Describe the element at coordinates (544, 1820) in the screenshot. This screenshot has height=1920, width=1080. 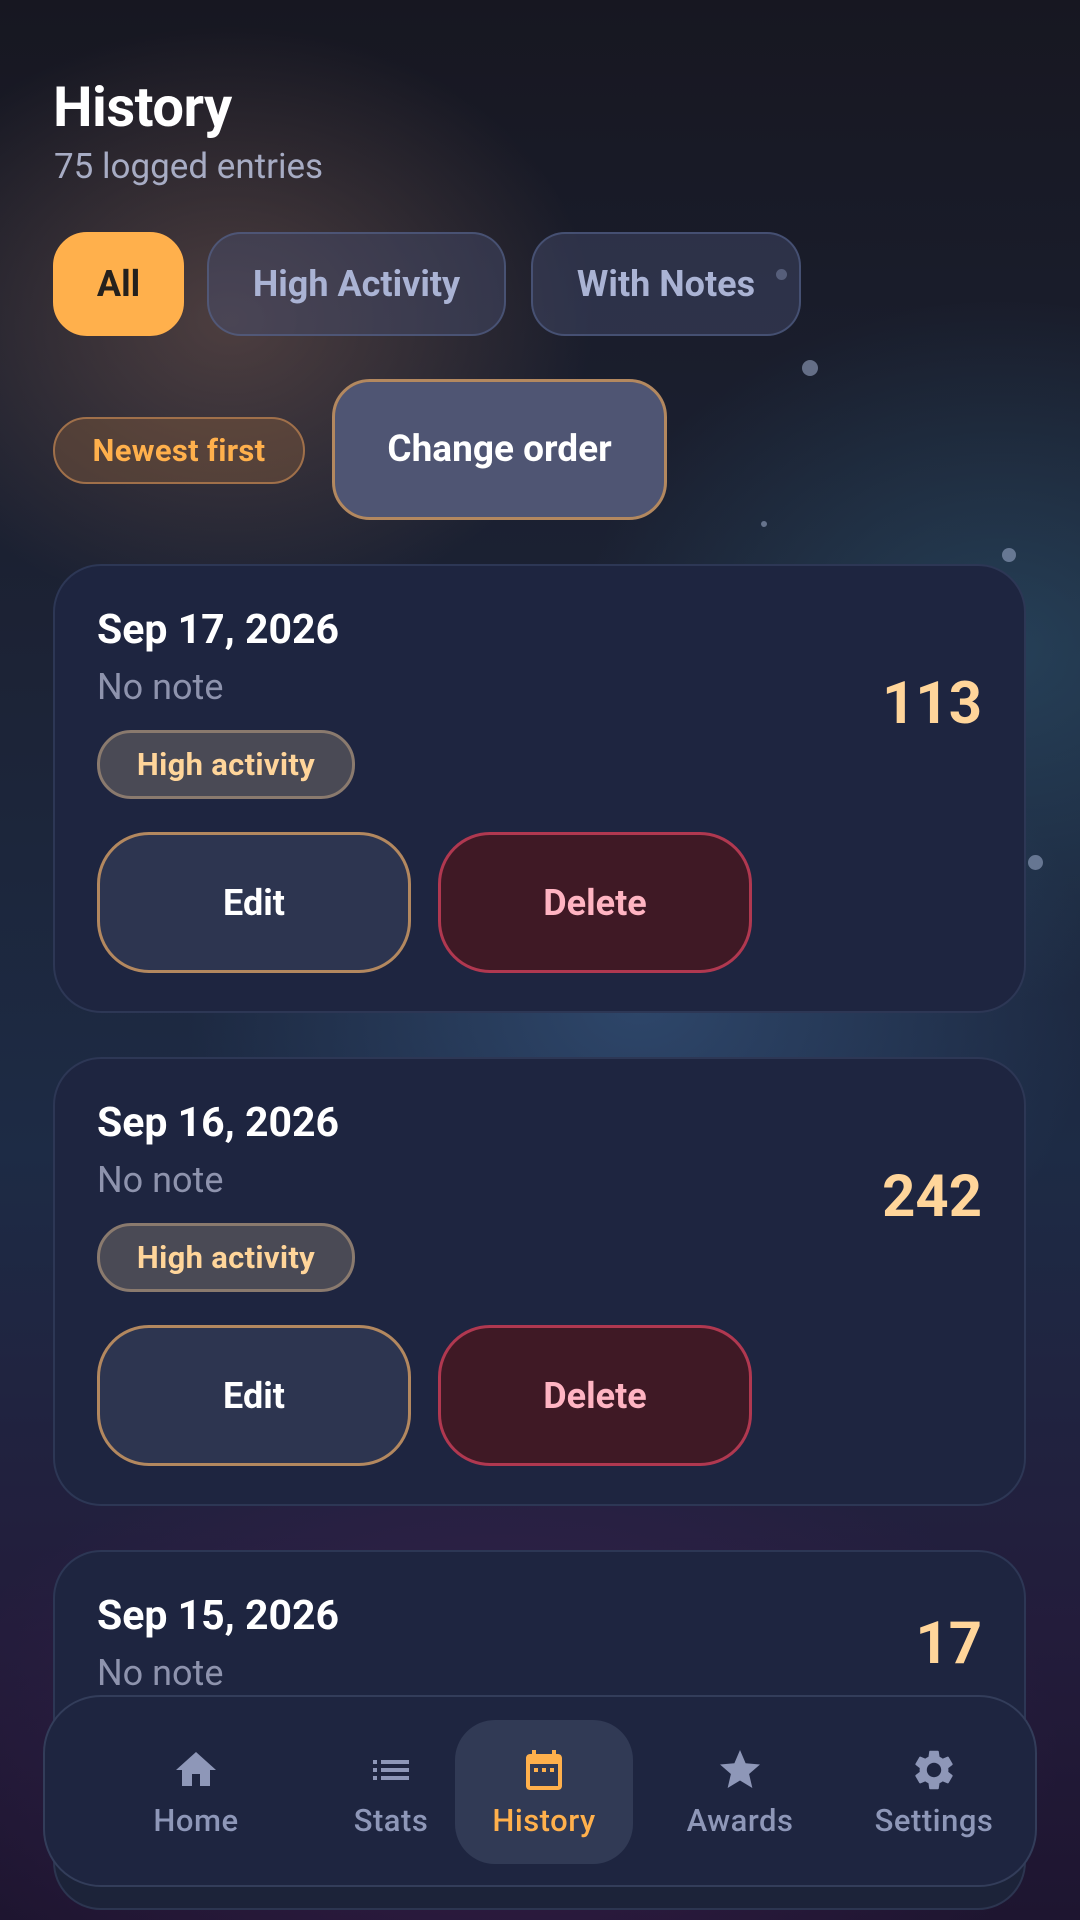
I see `nav-item-label: History` at that location.